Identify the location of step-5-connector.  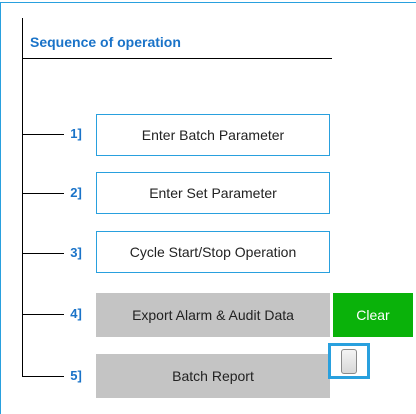
(43, 376).